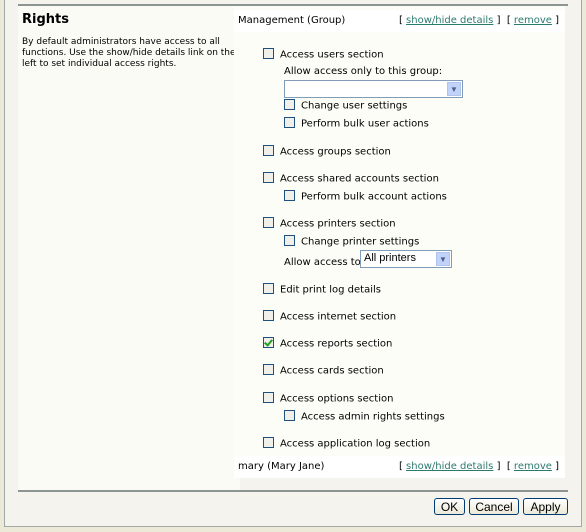  Describe the element at coordinates (364, 416) in the screenshot. I see `perm-admin-rights: Access admin rights settings` at that location.